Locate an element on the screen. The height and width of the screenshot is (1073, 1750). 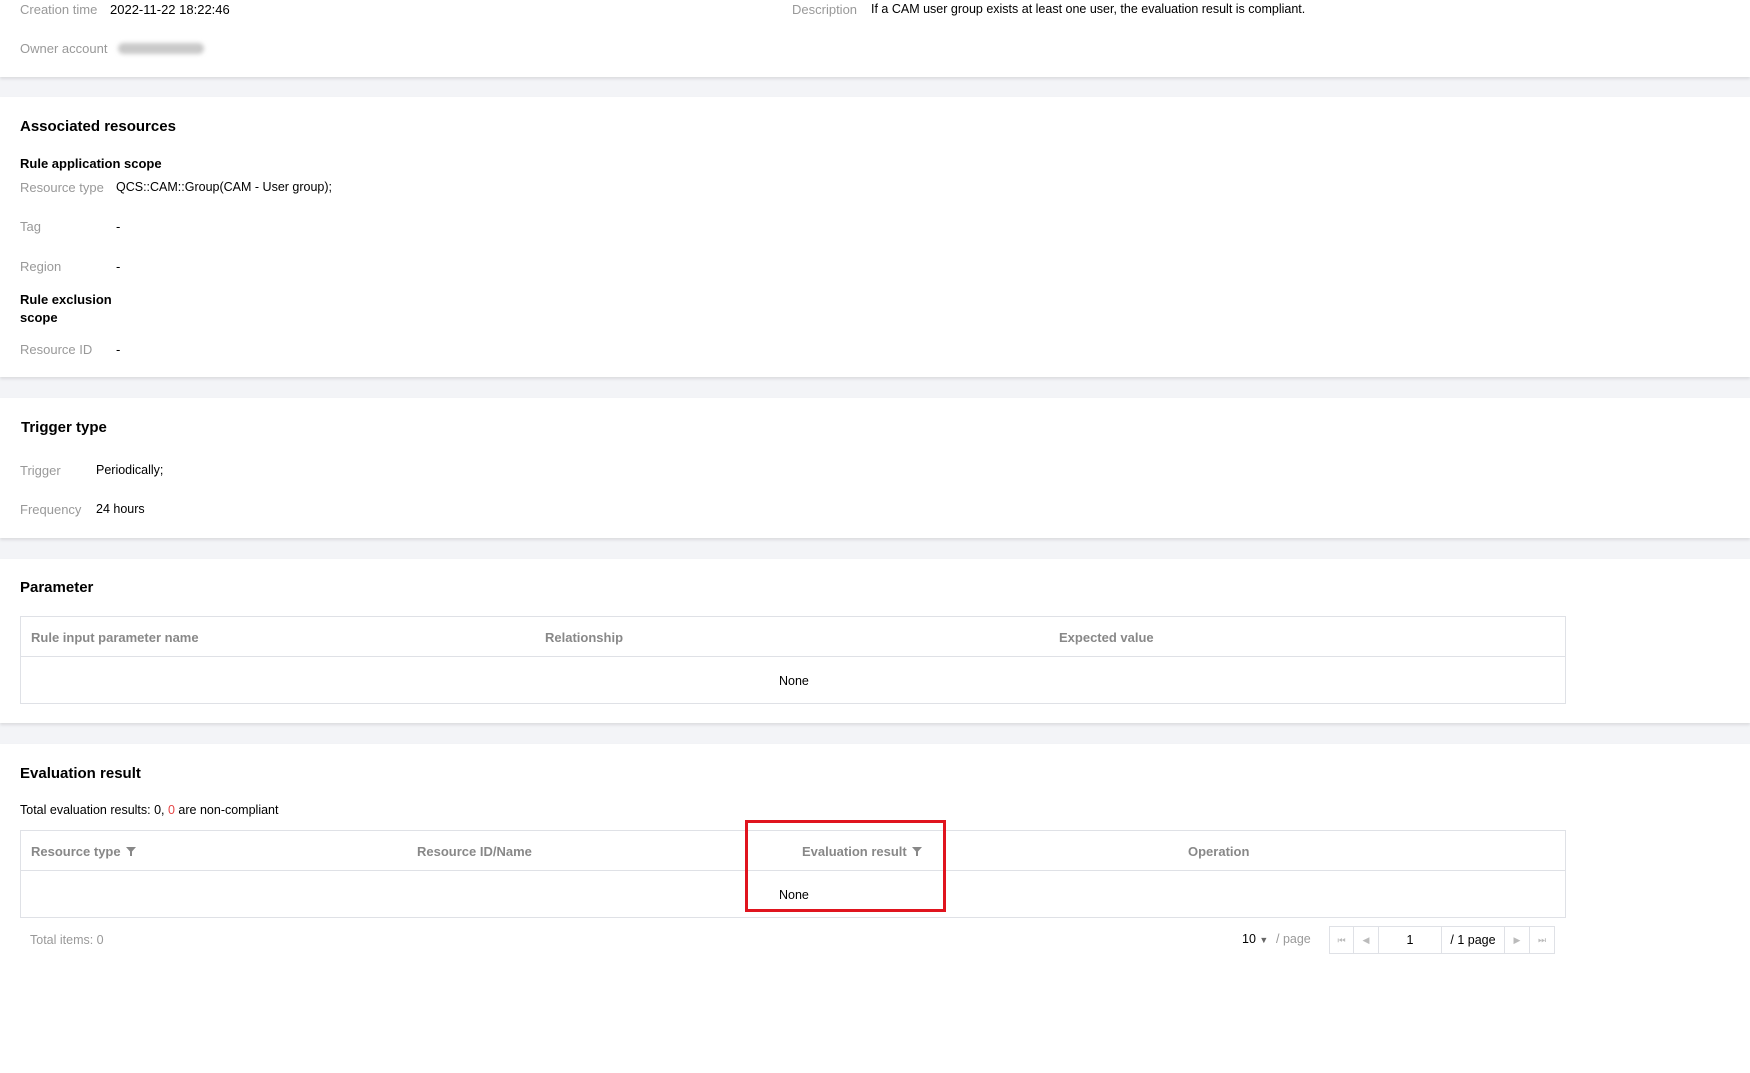
resource-id-label: Resource ID is located at coordinates (56, 349).